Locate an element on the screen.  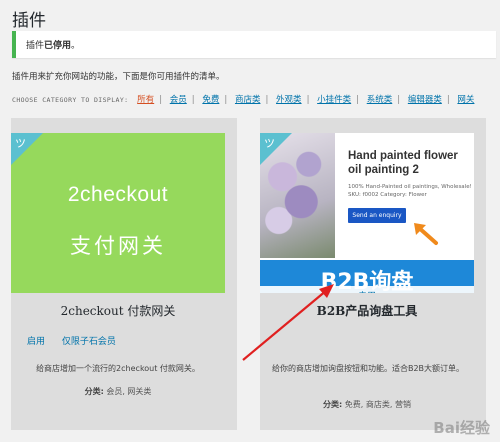
plugin-tags: 分类: 免费, 商店类, 营销 is located at coordinates (367, 404).